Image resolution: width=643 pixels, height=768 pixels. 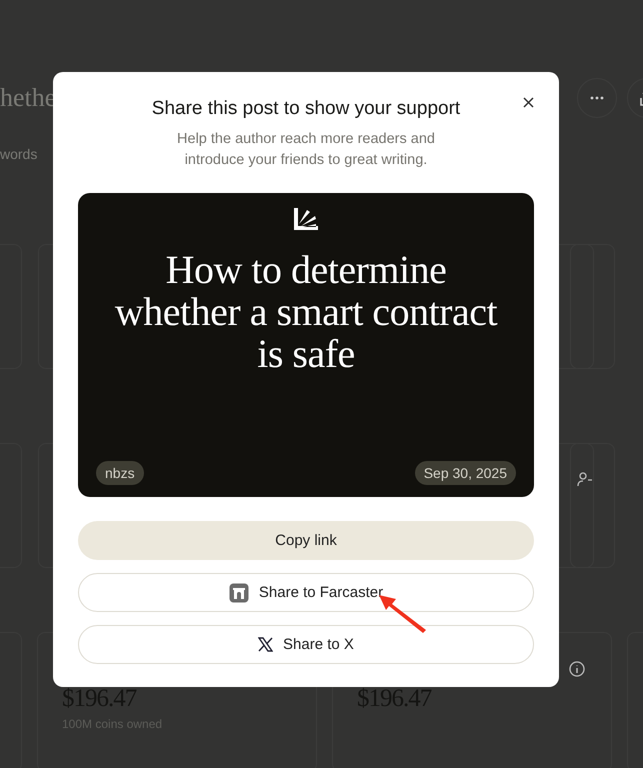 I want to click on share-button: Share to X, so click(x=306, y=644).